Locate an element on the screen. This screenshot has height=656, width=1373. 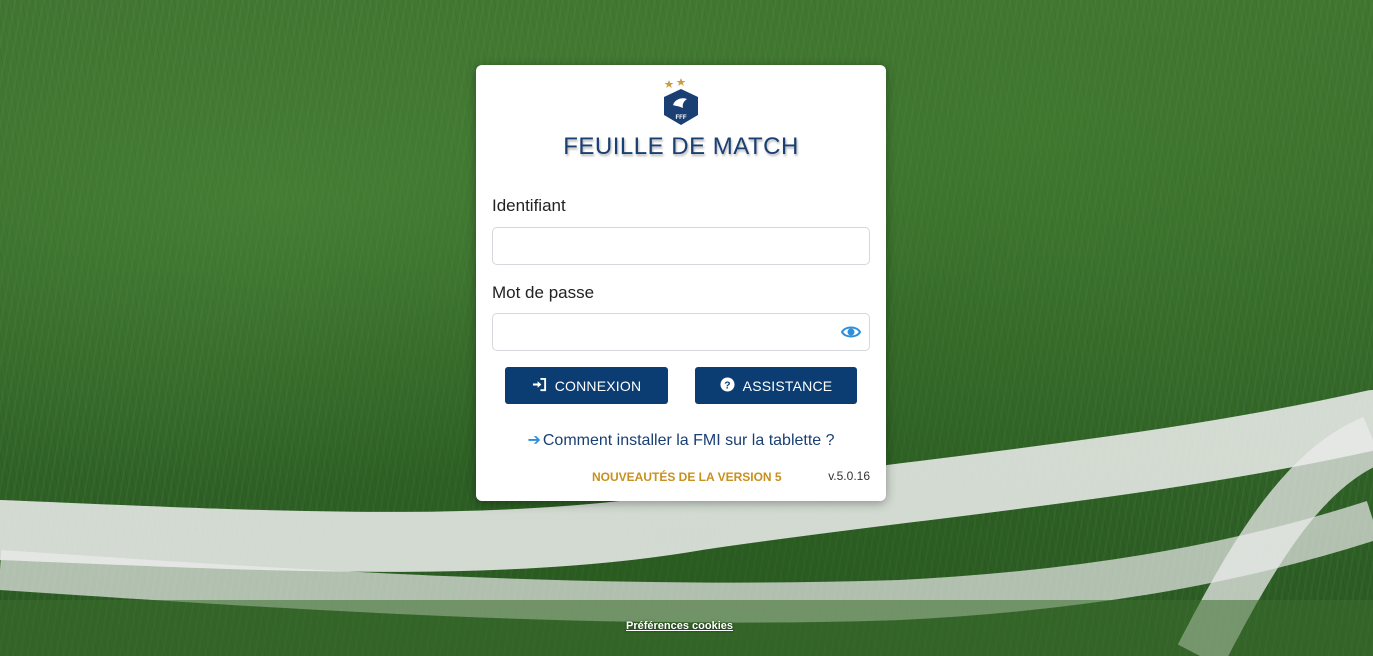
assistance-button: ? ASSISTANCE is located at coordinates (776, 385).